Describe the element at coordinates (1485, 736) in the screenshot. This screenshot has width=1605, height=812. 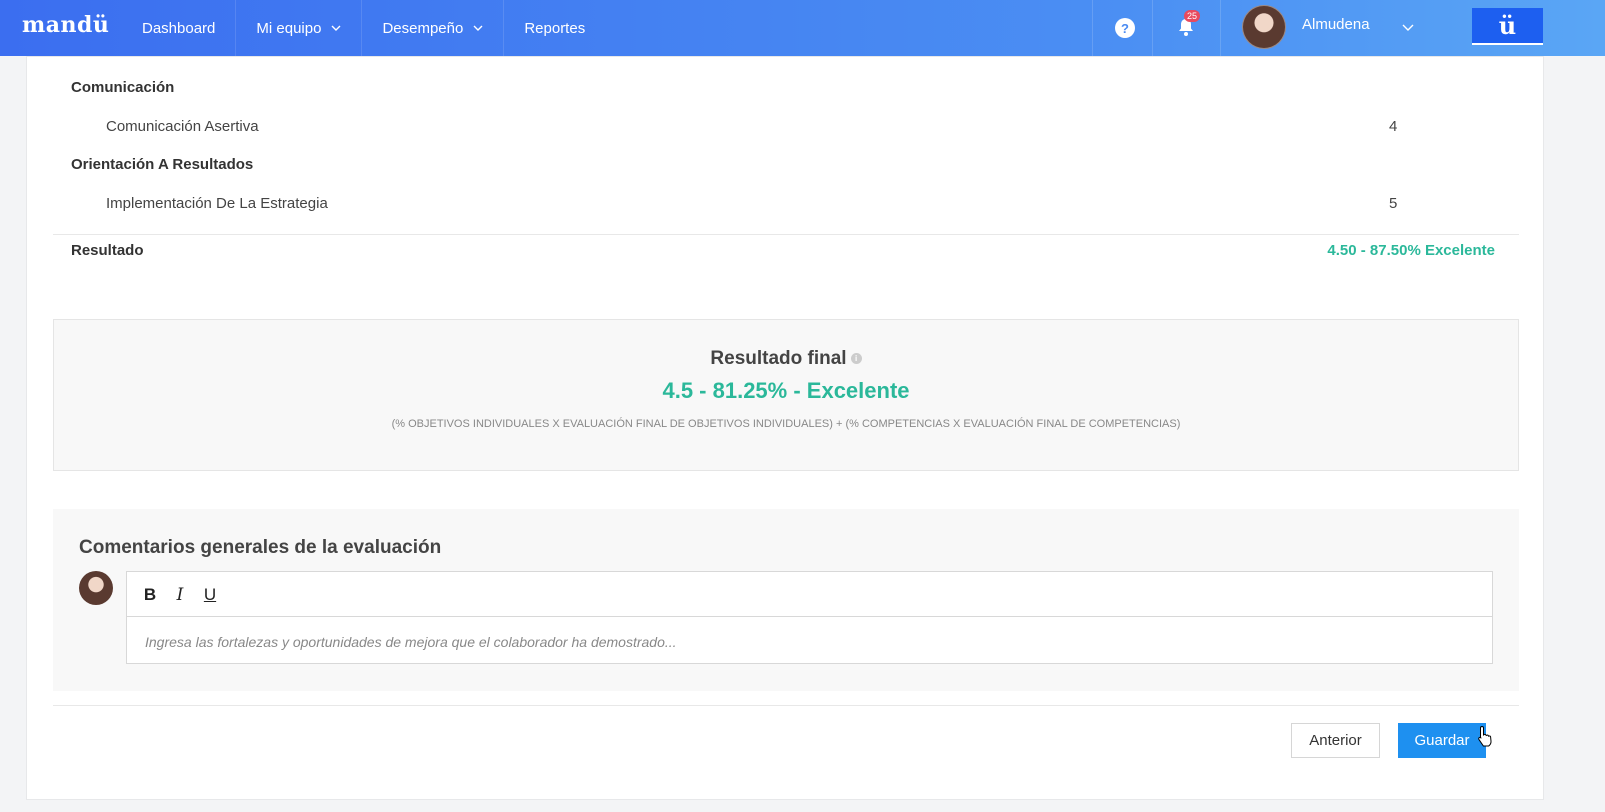
I see `hand-cursor-icon` at that location.